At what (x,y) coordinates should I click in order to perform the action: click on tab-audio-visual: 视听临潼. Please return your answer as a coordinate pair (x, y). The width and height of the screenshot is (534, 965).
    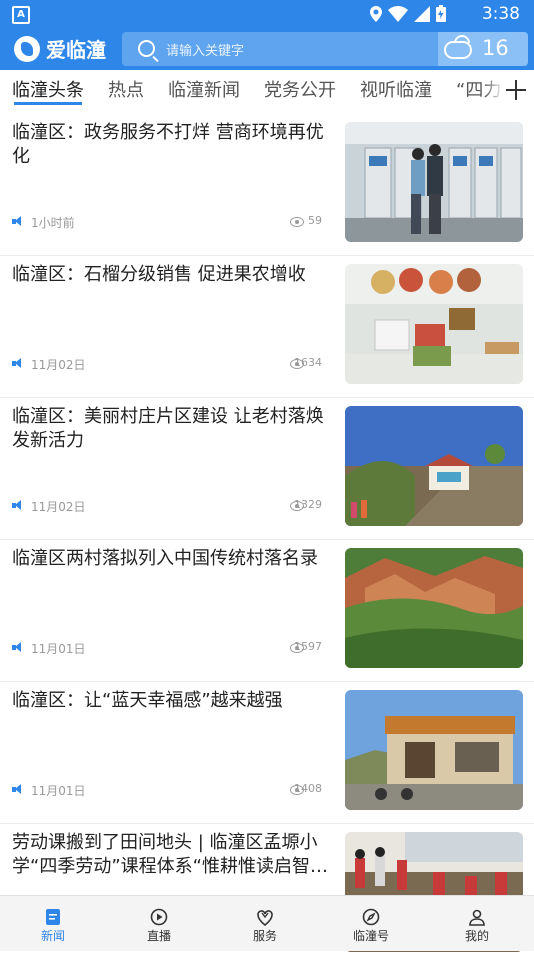
    Looking at the image, I should click on (396, 89).